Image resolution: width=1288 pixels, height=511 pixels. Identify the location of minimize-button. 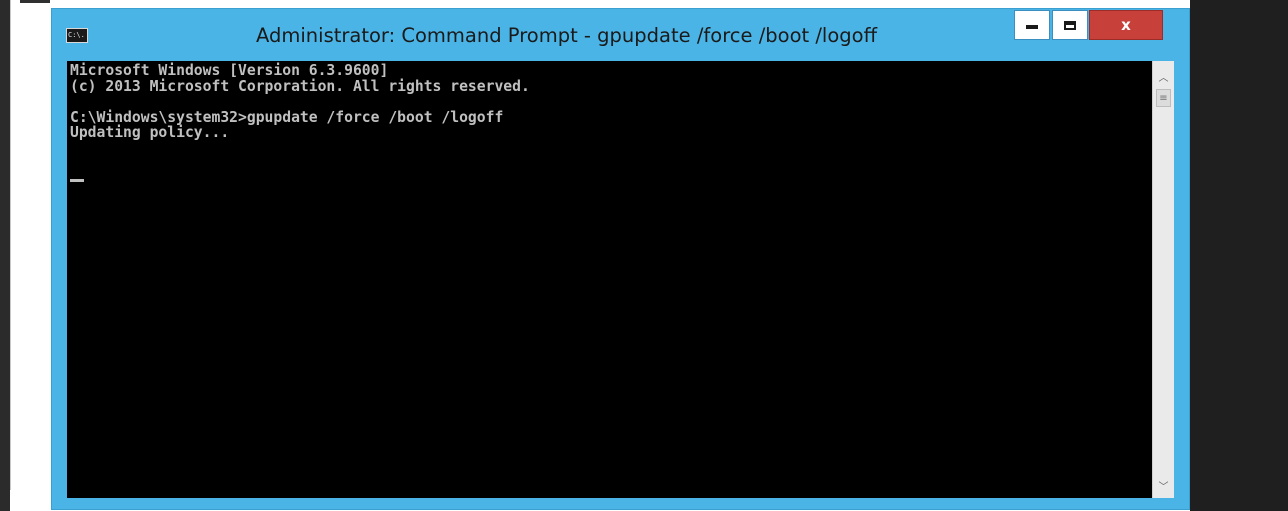
(1032, 25).